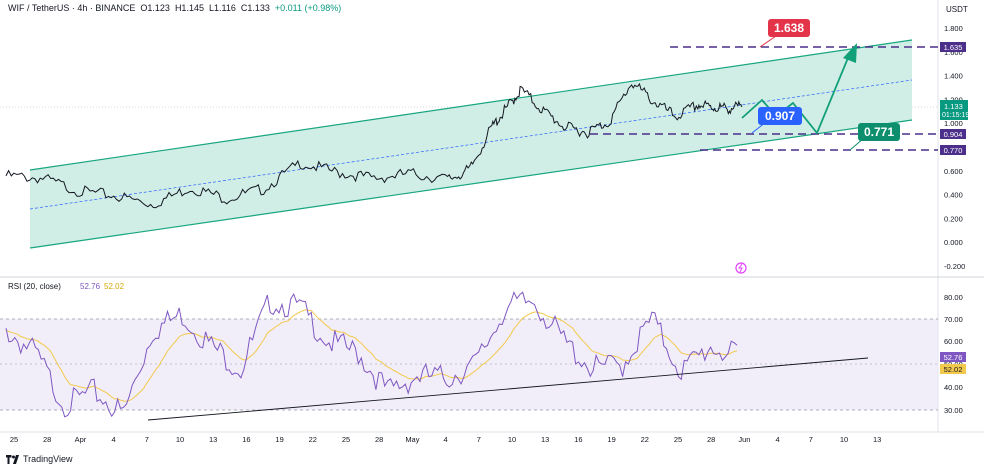 This screenshot has height=470, width=984. Describe the element at coordinates (957, 9) in the screenshot. I see `currency-label: USDT` at that location.